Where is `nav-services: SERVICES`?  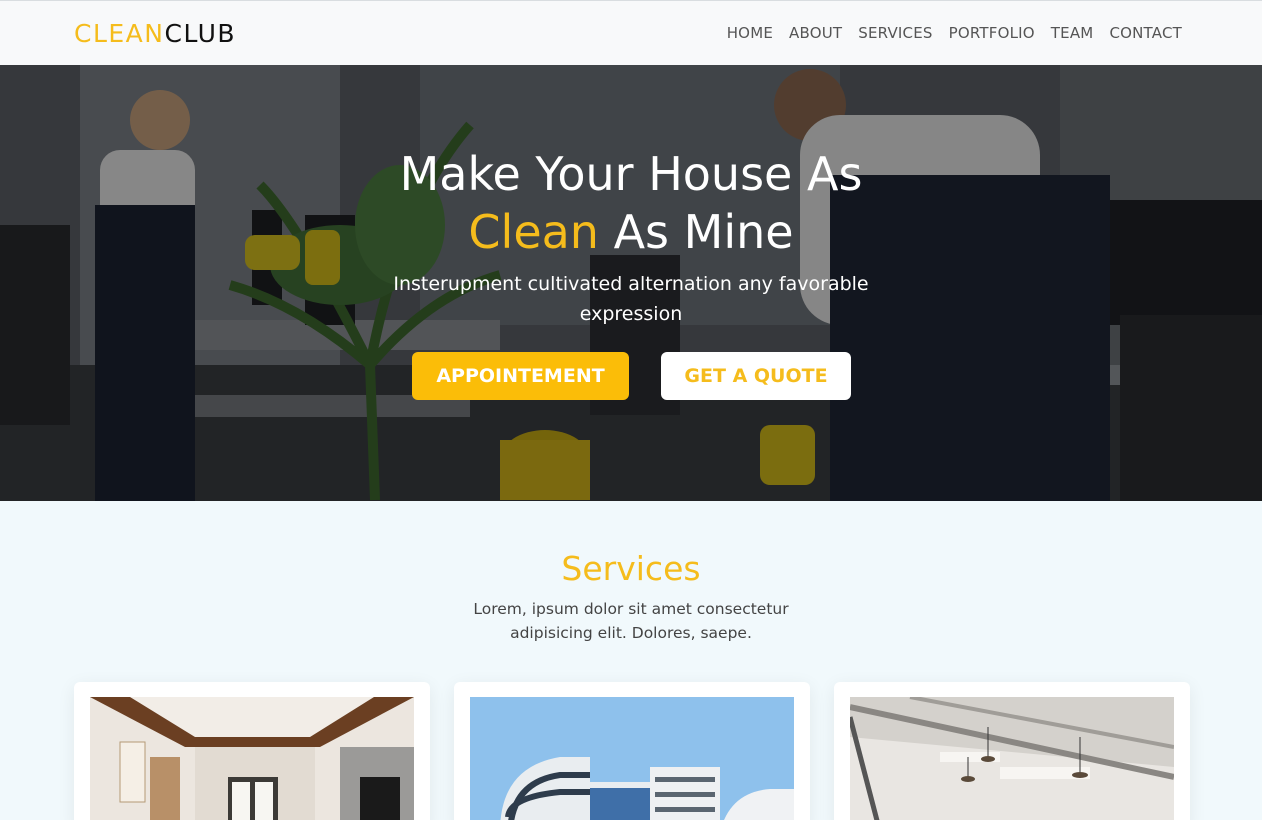 nav-services: SERVICES is located at coordinates (895, 33).